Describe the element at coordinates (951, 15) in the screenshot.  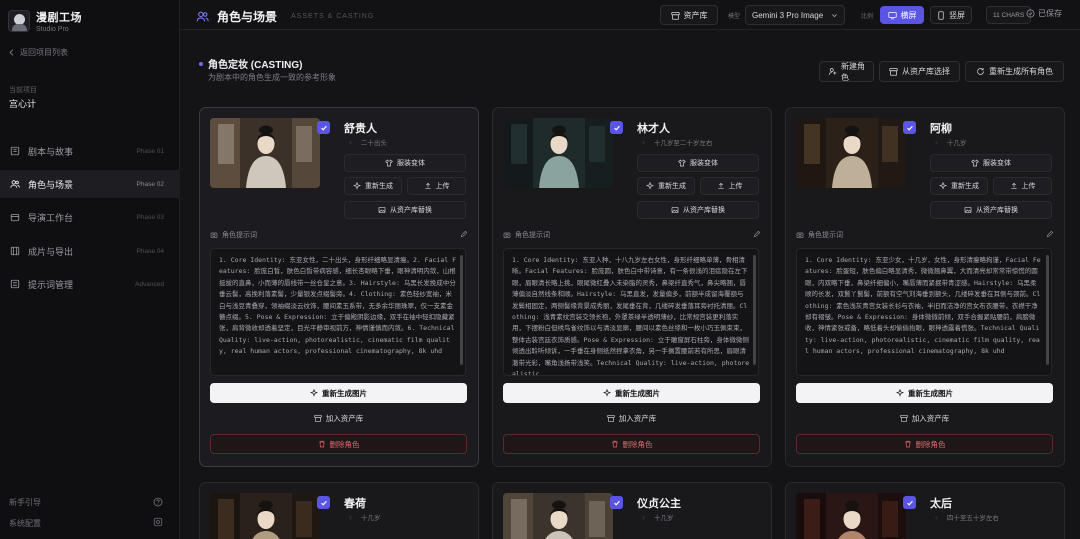
I see `portrait-toggle: 竖屏` at that location.